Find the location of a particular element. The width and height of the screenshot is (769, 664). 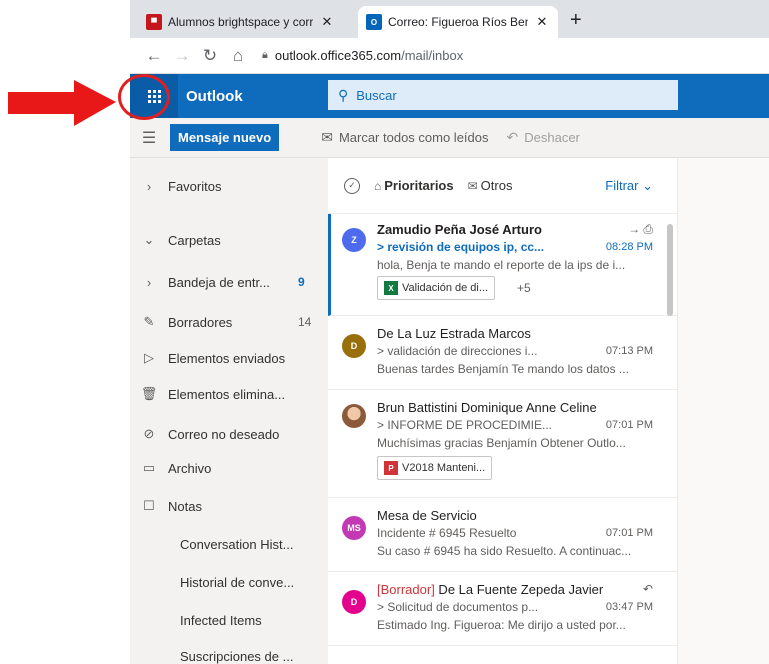

favorites-header: › Favoritos is located at coordinates (229, 186).